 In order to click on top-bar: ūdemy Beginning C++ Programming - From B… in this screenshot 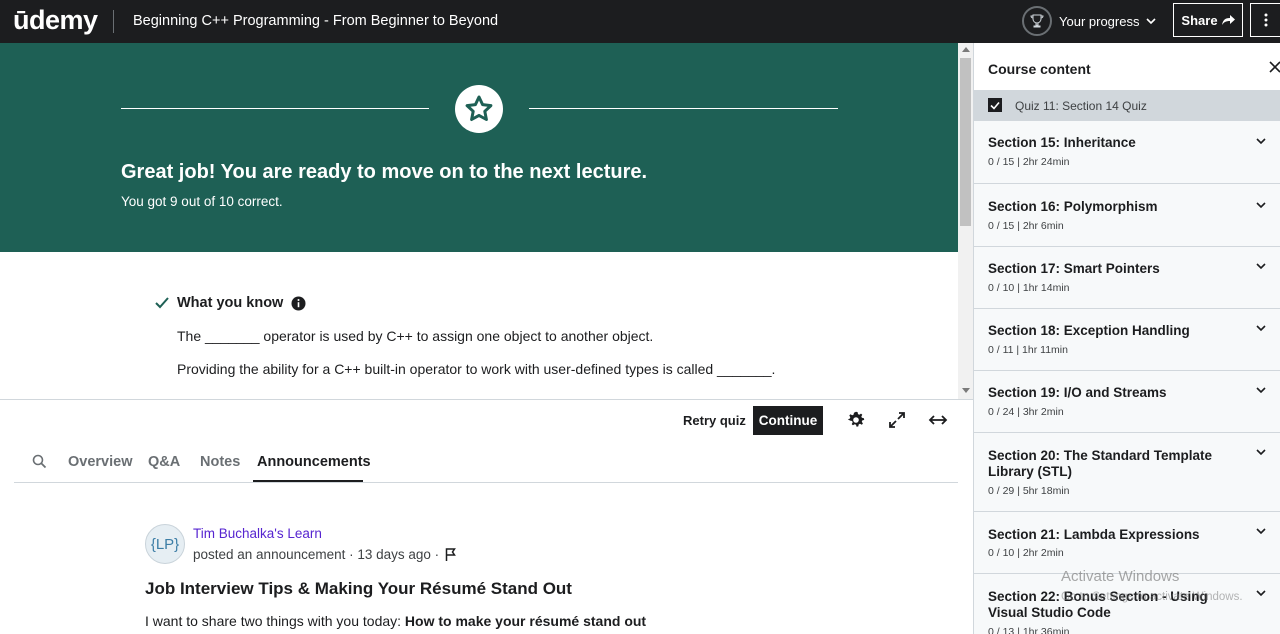, I will do `click(640, 21)`.